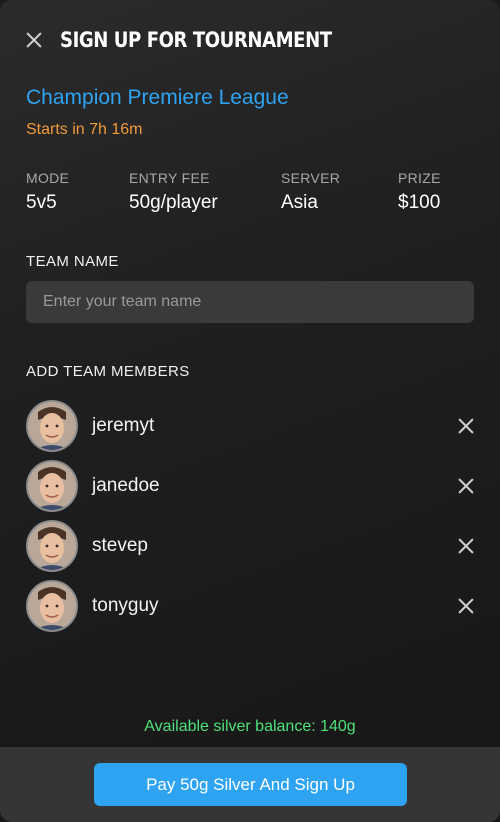 The width and height of the screenshot is (500, 822). What do you see at coordinates (311, 178) in the screenshot?
I see `stat-label: SERVER` at bounding box center [311, 178].